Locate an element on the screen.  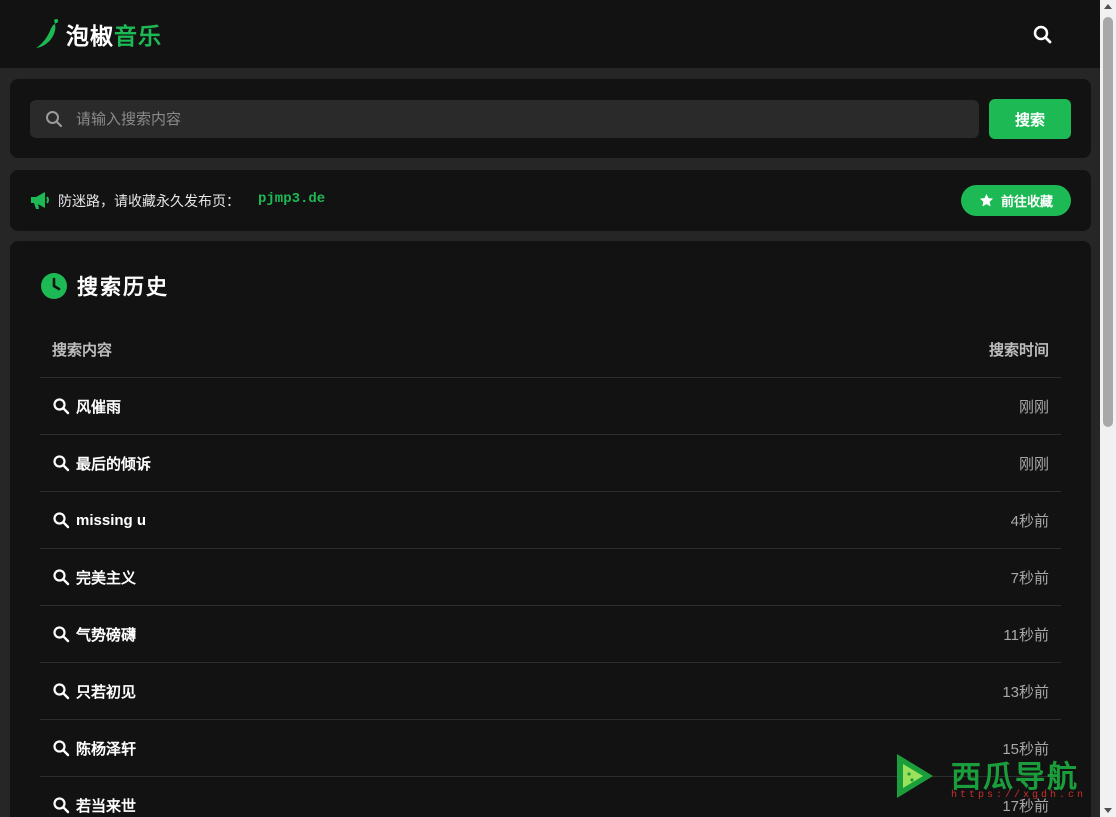
table-row: missing u 4秒前 is located at coordinates (550, 520).